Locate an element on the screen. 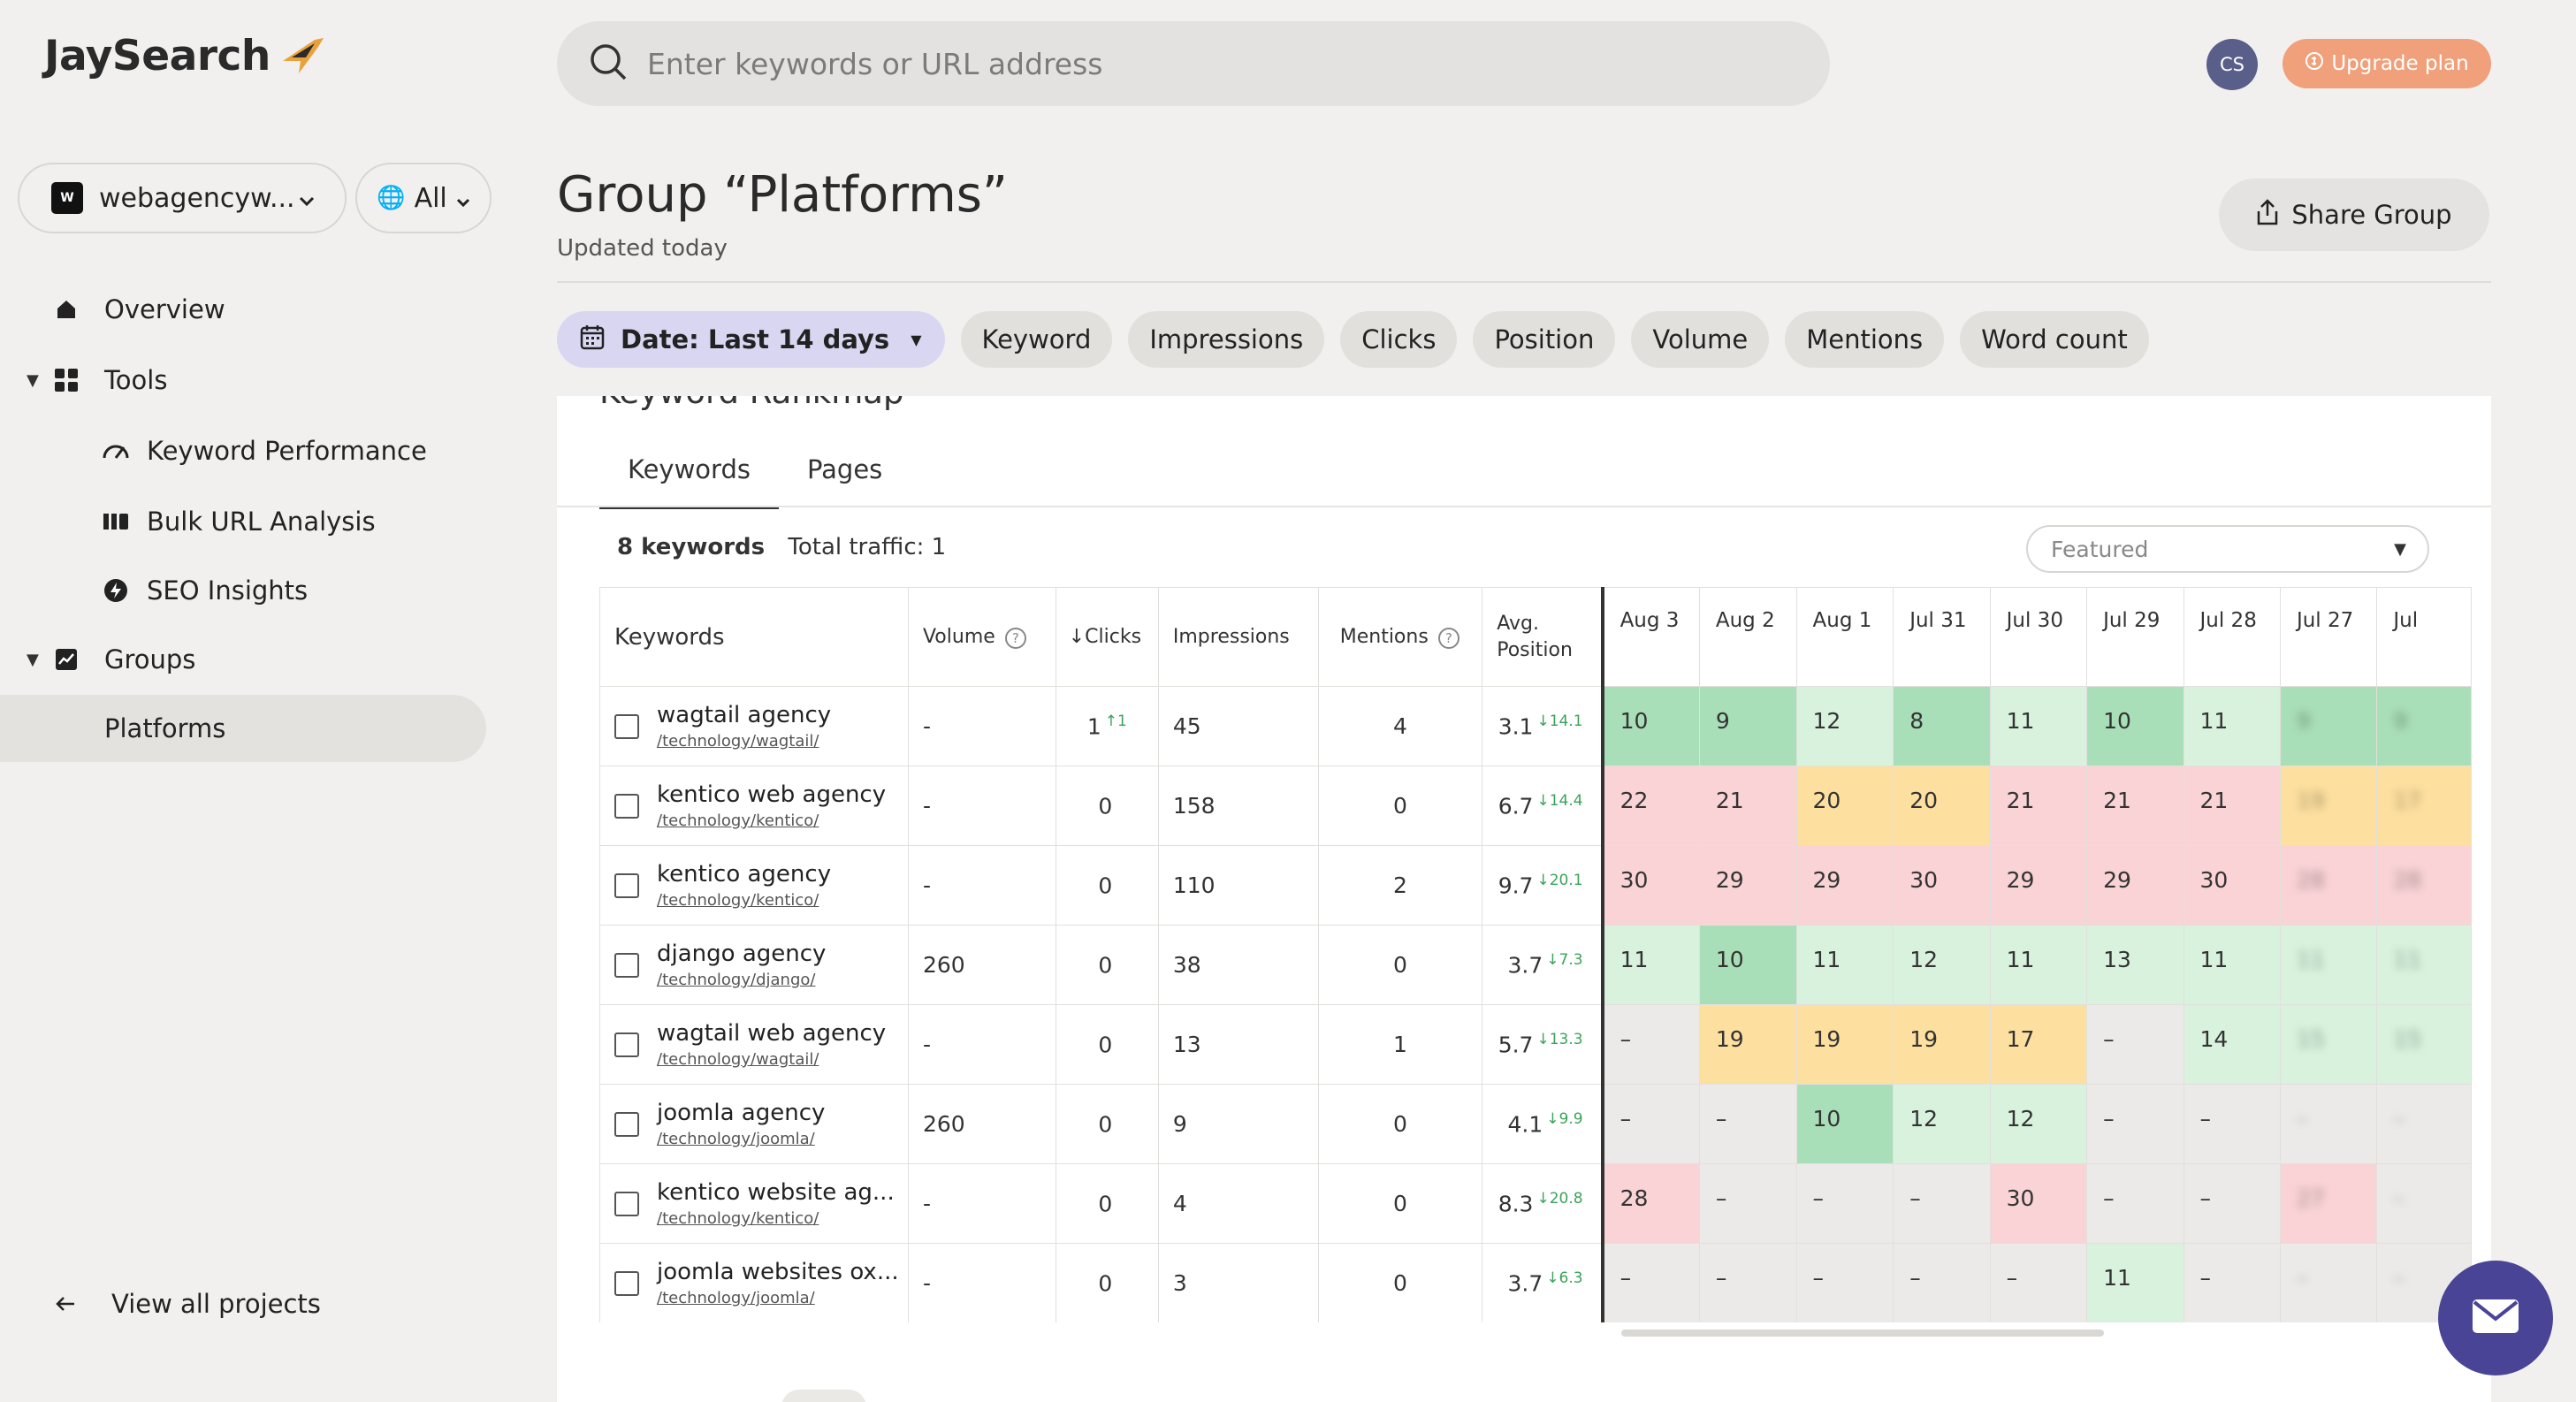  rank-cell: 13 is located at coordinates (2135, 965).